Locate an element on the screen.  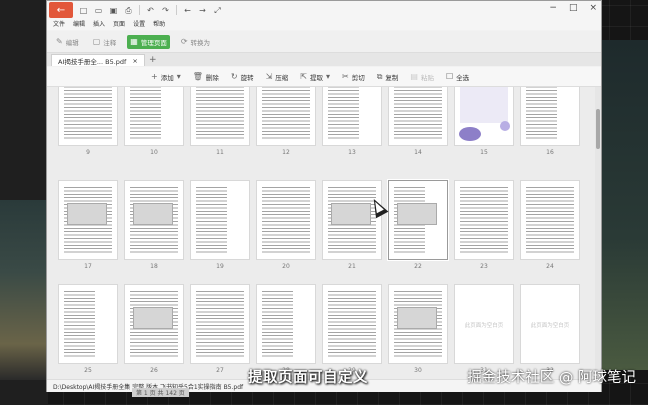
copy-icon: ⧉ is located at coordinates (379, 76).